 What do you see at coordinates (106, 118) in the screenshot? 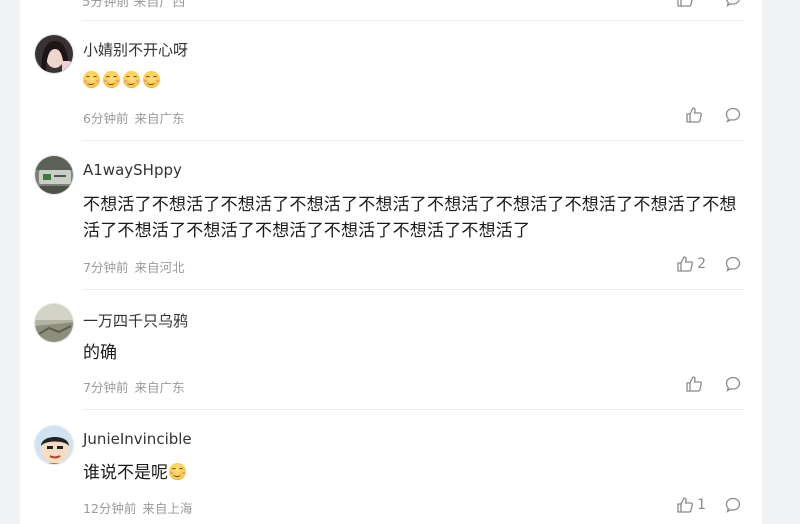
I see `comment-time: 6分钟前` at bounding box center [106, 118].